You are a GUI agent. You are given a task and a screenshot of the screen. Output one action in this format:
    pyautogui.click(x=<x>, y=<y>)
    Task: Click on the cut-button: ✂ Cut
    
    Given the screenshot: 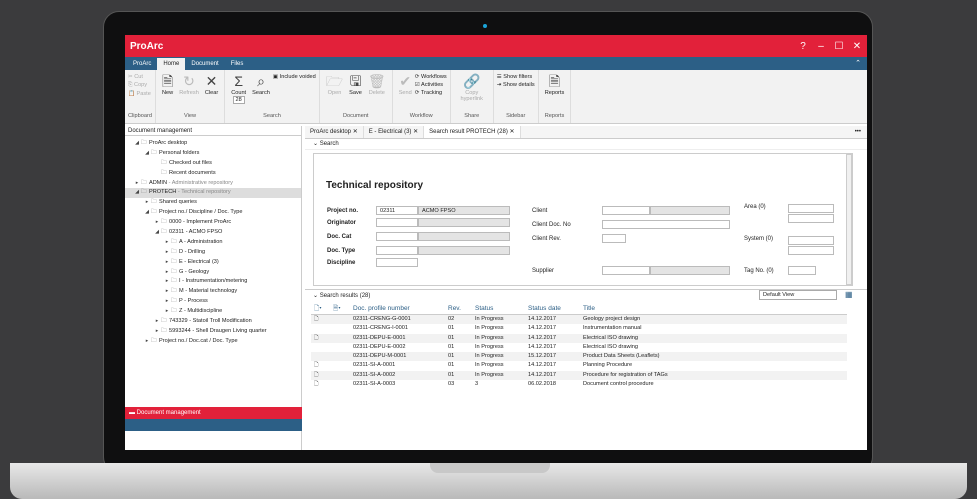 What is the action you would take?
    pyautogui.click(x=139, y=77)
    